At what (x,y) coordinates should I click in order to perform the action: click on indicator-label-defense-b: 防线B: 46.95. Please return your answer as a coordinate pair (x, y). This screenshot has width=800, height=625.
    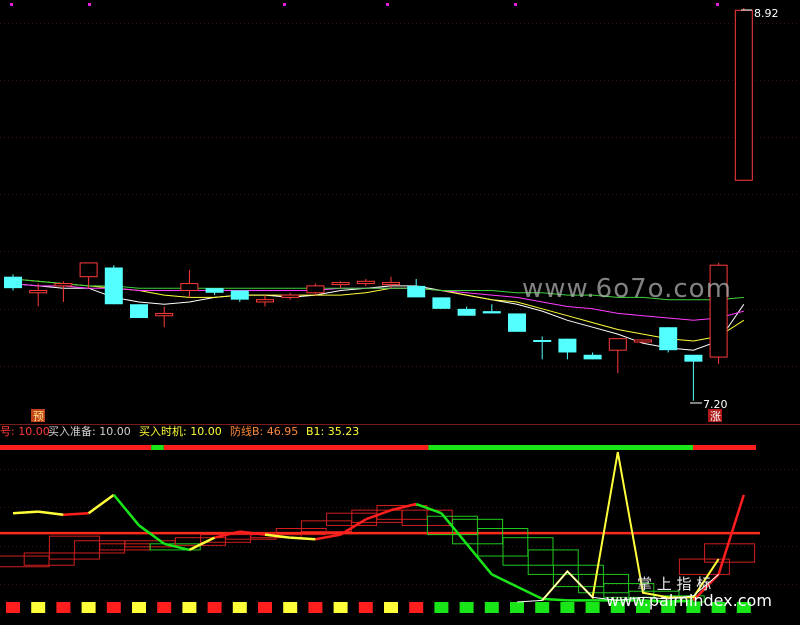
    Looking at the image, I should click on (264, 431).